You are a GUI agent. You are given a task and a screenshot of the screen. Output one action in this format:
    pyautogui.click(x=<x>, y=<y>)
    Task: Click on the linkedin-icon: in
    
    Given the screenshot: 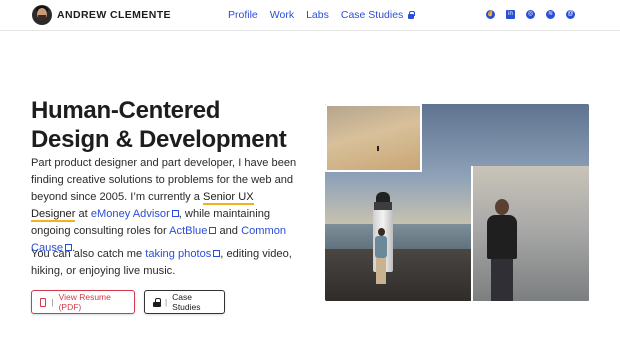 What is the action you would take?
    pyautogui.click(x=510, y=14)
    